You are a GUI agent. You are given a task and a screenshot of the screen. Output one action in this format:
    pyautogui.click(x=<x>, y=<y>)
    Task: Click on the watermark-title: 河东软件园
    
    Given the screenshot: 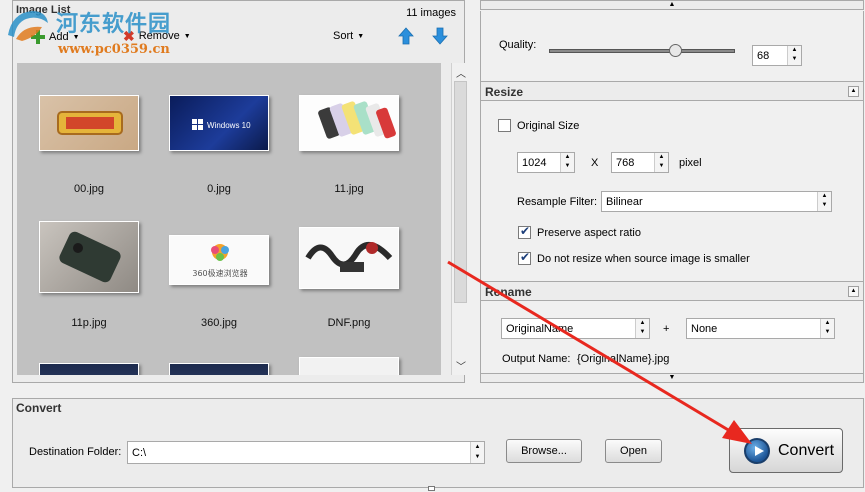 What is the action you would take?
    pyautogui.click(x=114, y=24)
    